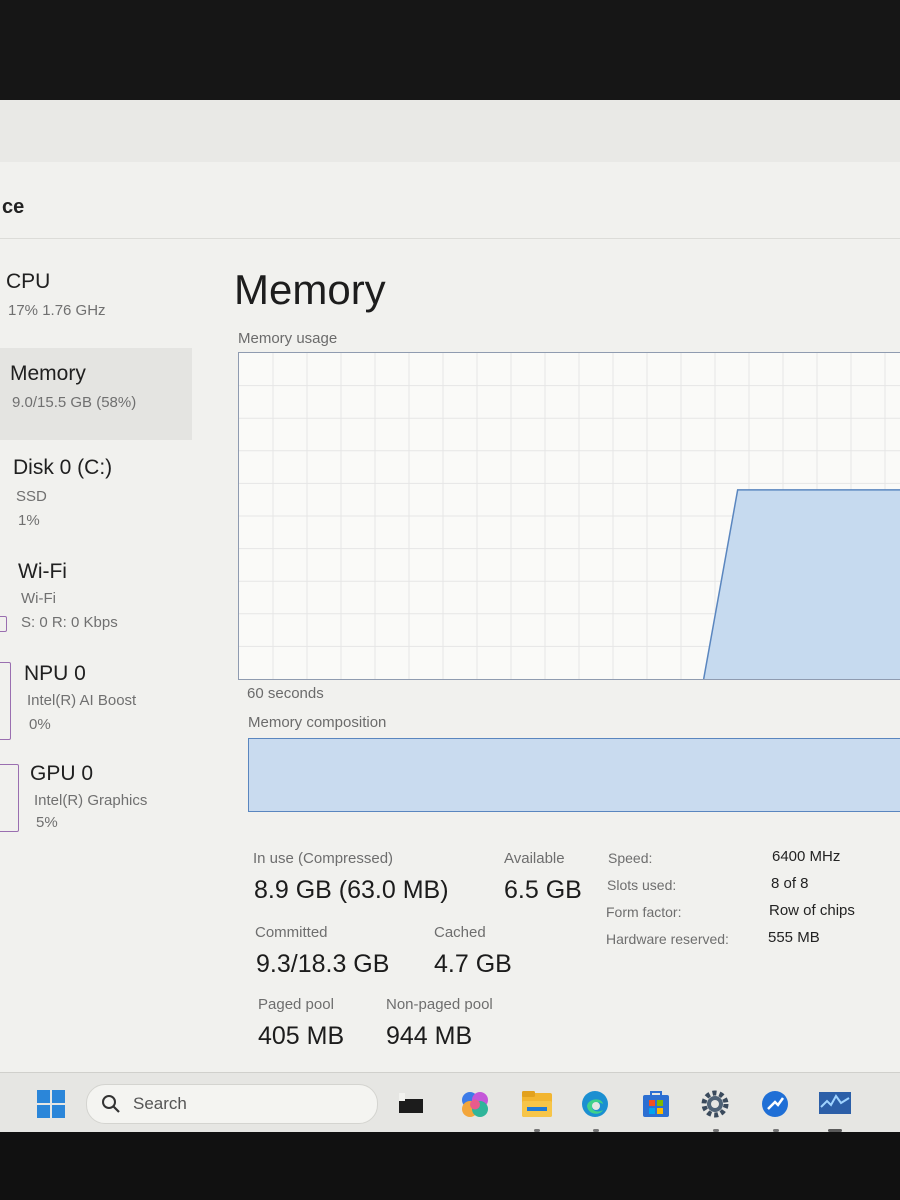 This screenshot has height=1200, width=900. Describe the element at coordinates (429, 1036) in the screenshot. I see `non-paged-pool-value: 944 MB` at that location.